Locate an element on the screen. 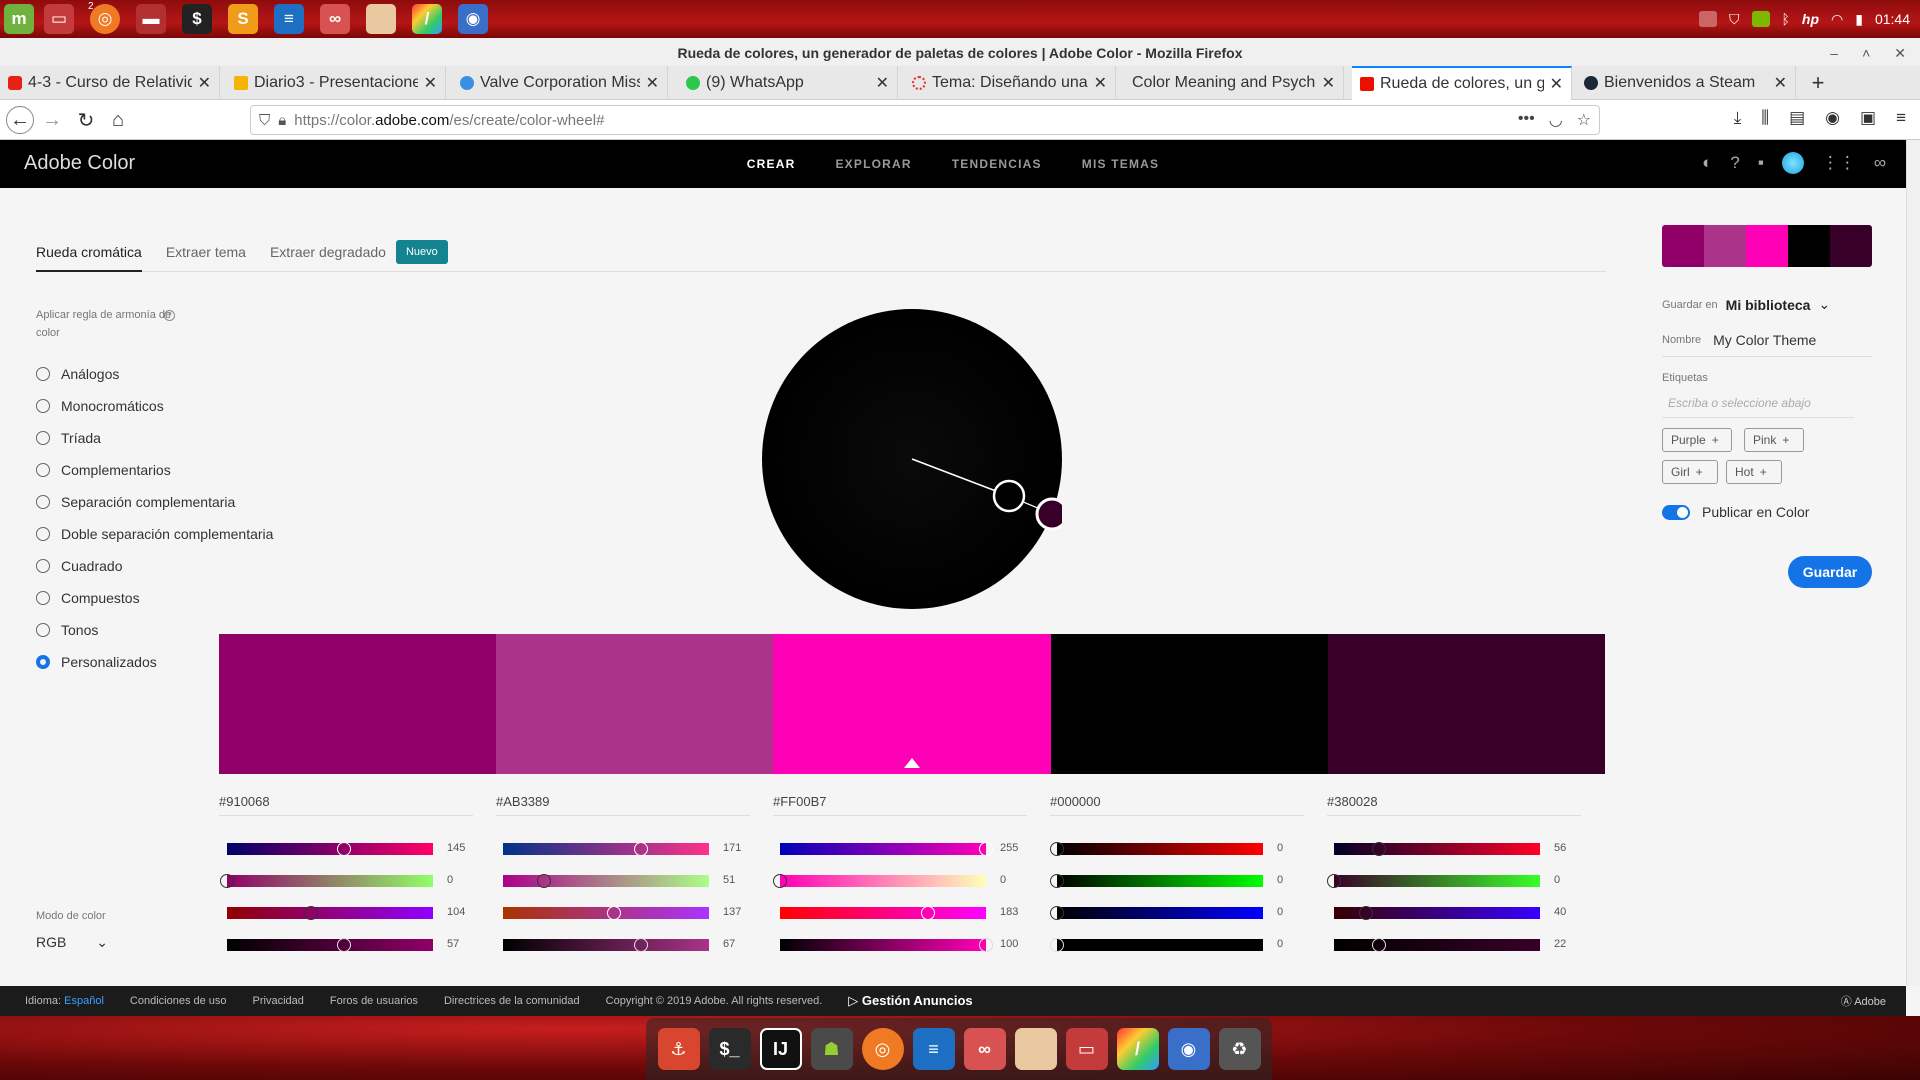 The height and width of the screenshot is (1080, 1920). trash-icon: ♻ is located at coordinates (1239, 1049).